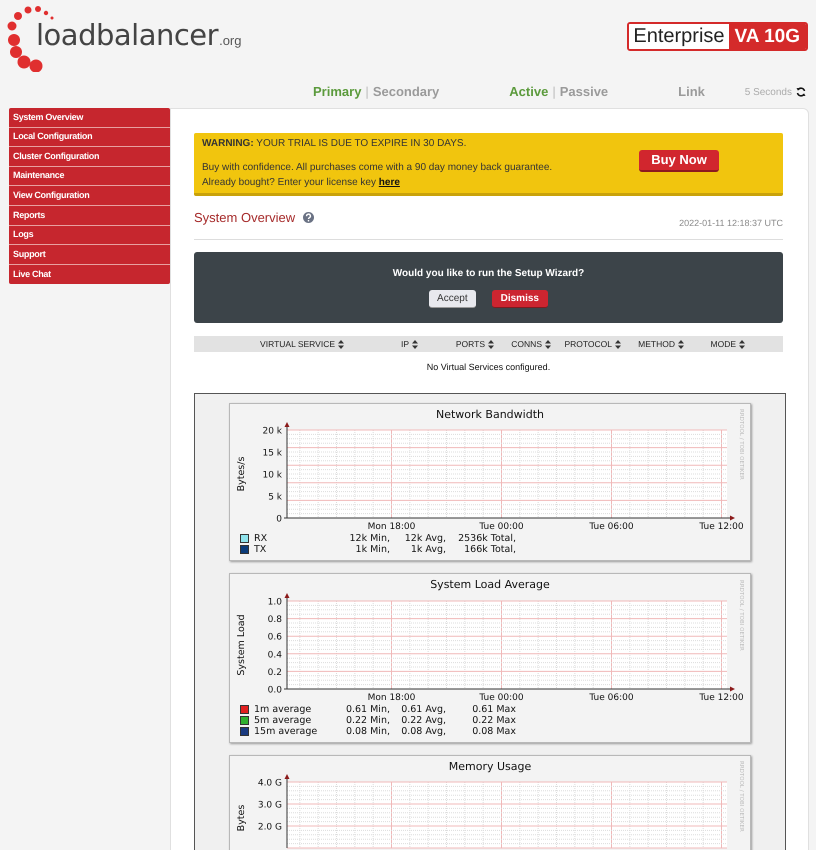 The image size is (816, 850). Describe the element at coordinates (241, 818) in the screenshot. I see `y-axis-label: Bytes` at that location.